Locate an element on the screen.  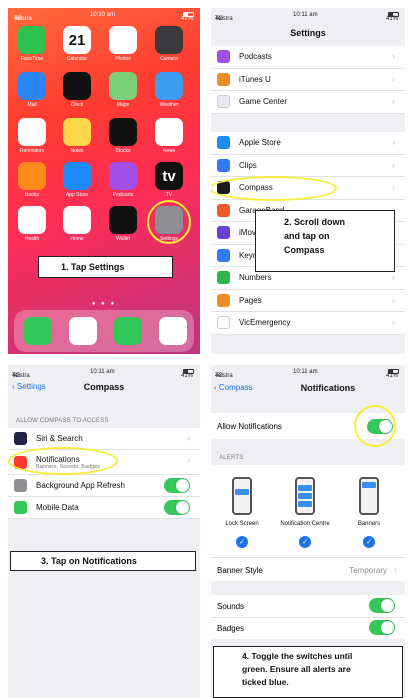
phone-icon is located at coordinates (38, 331).